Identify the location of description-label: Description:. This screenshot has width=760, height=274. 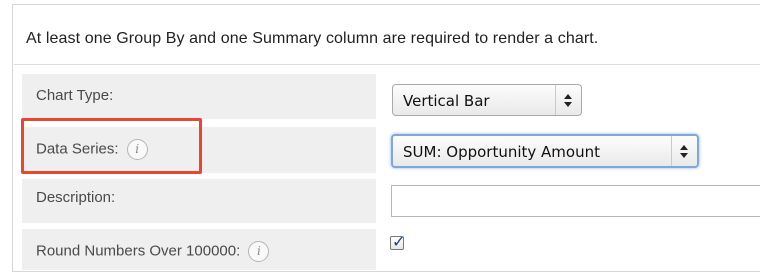
(76, 197).